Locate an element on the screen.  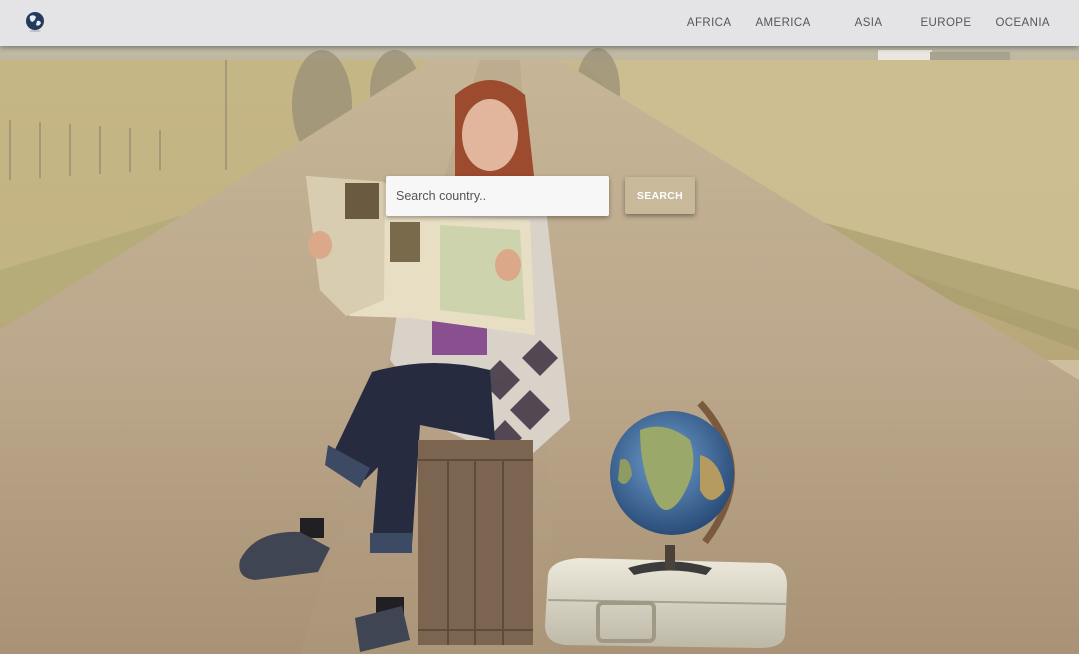
region-nav: AFRICA AMERICA ASIA EUROPE OCEANIA is located at coordinates (868, 23).